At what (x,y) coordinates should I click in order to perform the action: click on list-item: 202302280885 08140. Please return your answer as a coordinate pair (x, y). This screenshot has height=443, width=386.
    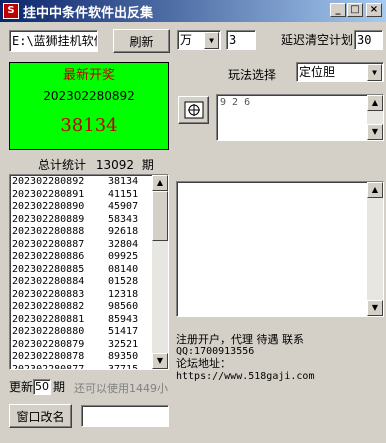
    Looking at the image, I should click on (89, 270).